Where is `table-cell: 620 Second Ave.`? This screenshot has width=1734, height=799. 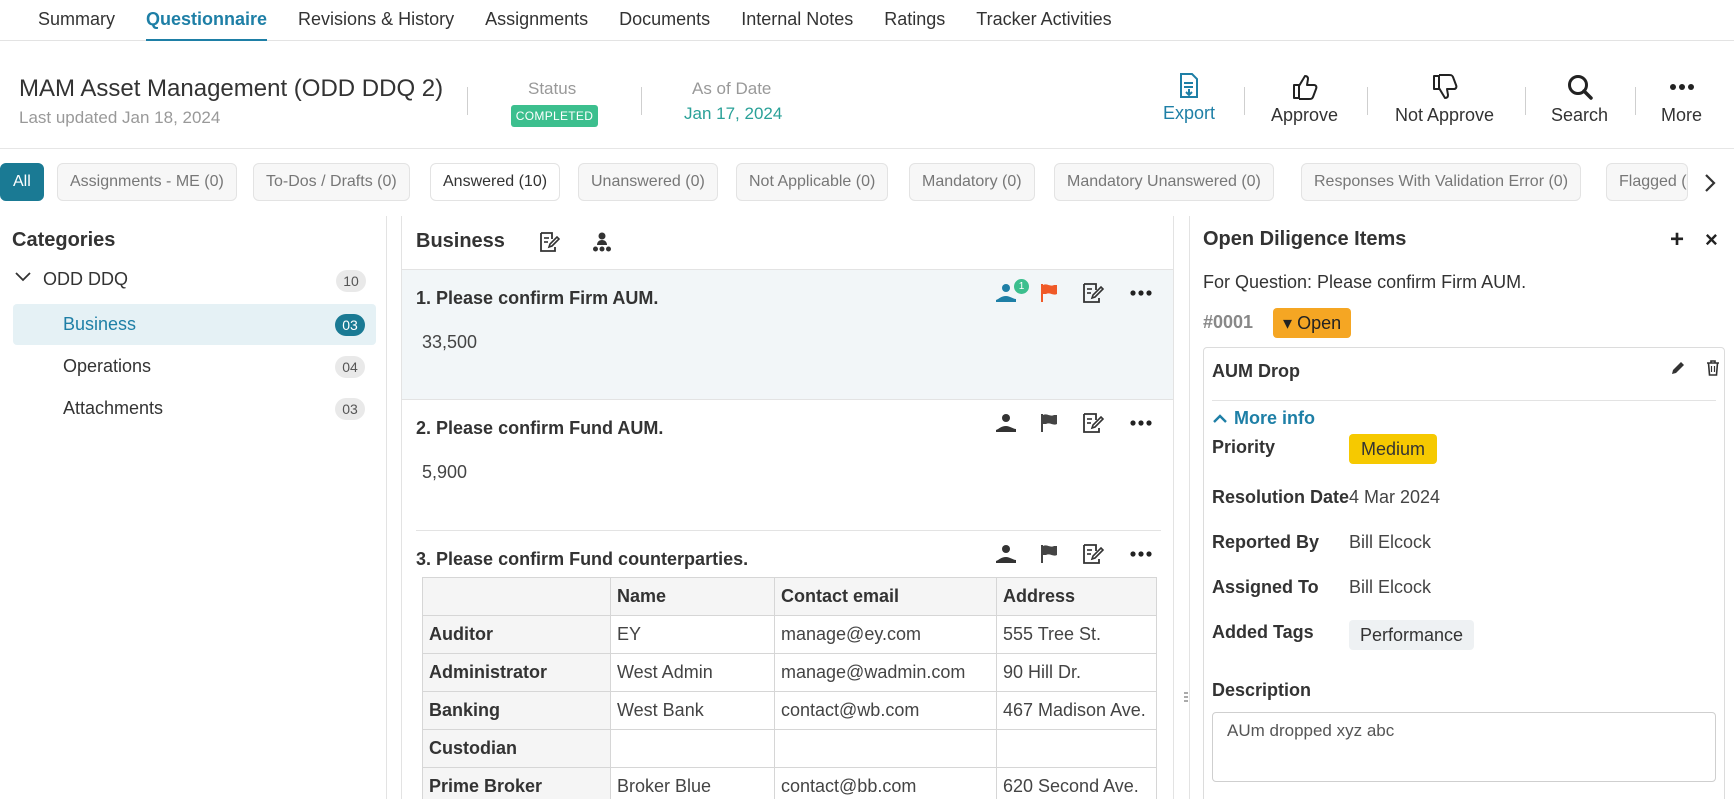 table-cell: 620 Second Ave. is located at coordinates (1076, 783).